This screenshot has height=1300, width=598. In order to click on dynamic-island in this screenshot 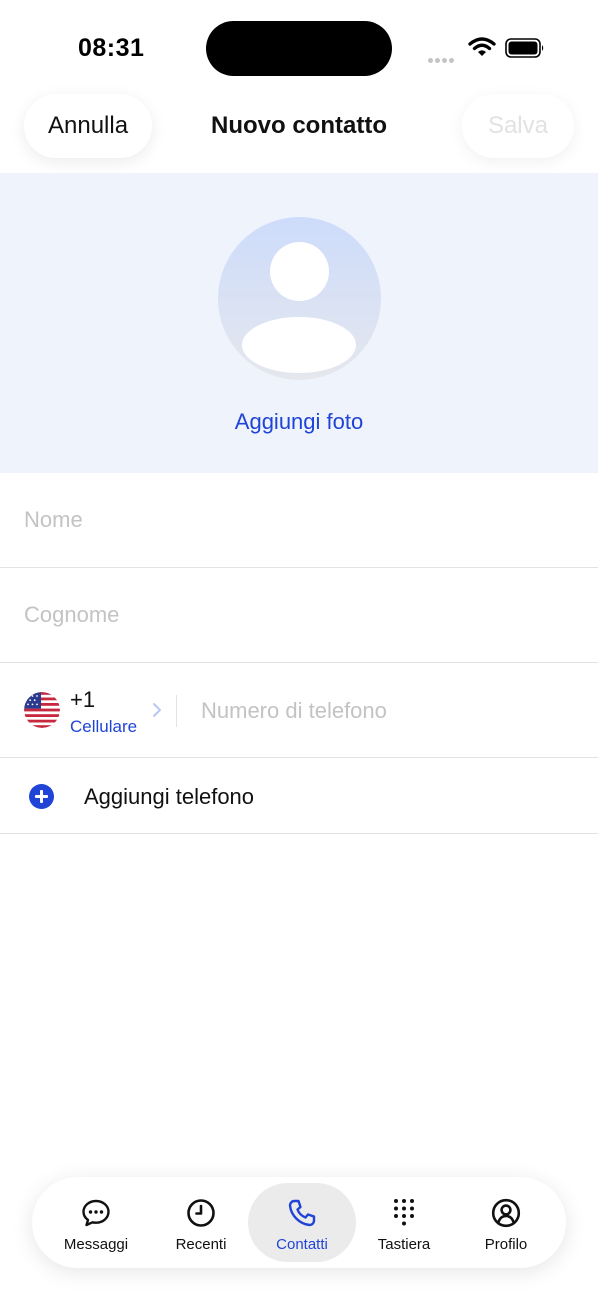, I will do `click(299, 48)`.